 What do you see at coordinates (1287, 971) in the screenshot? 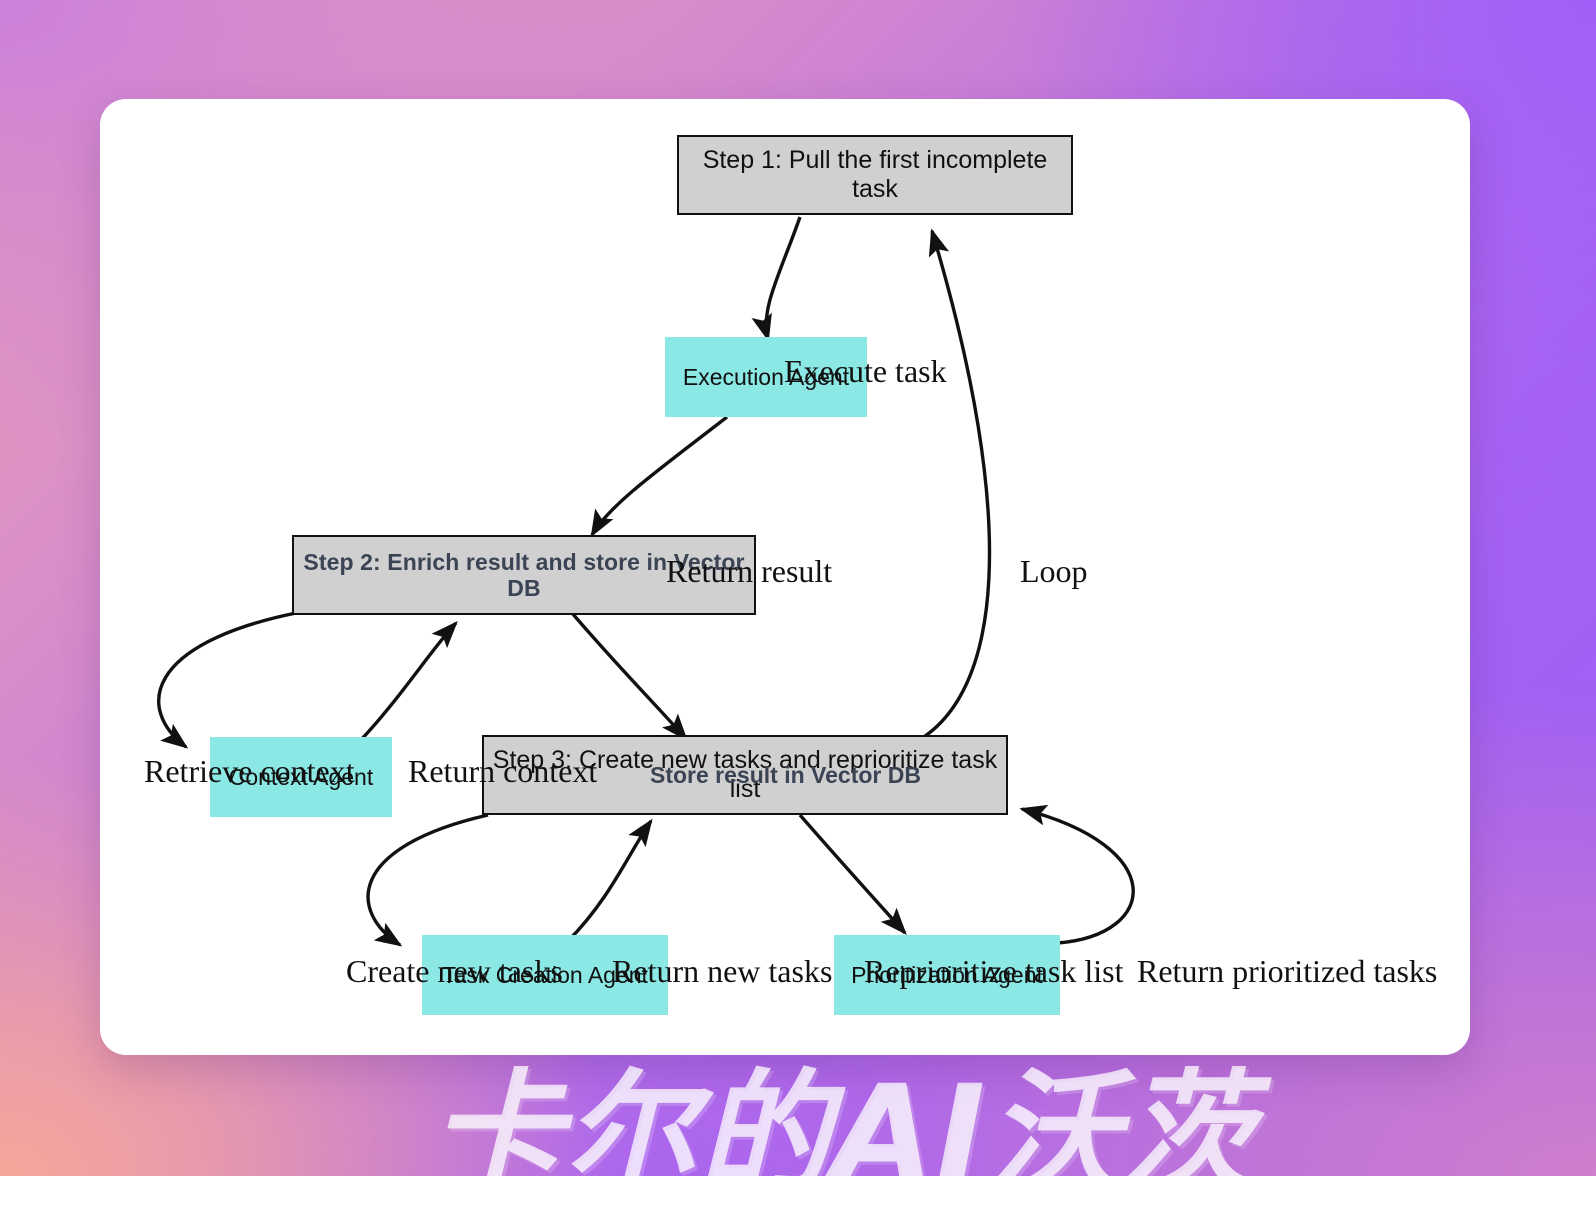
I see `edge-label-return-prioritized-tasks: Return prioritized tasks` at bounding box center [1287, 971].